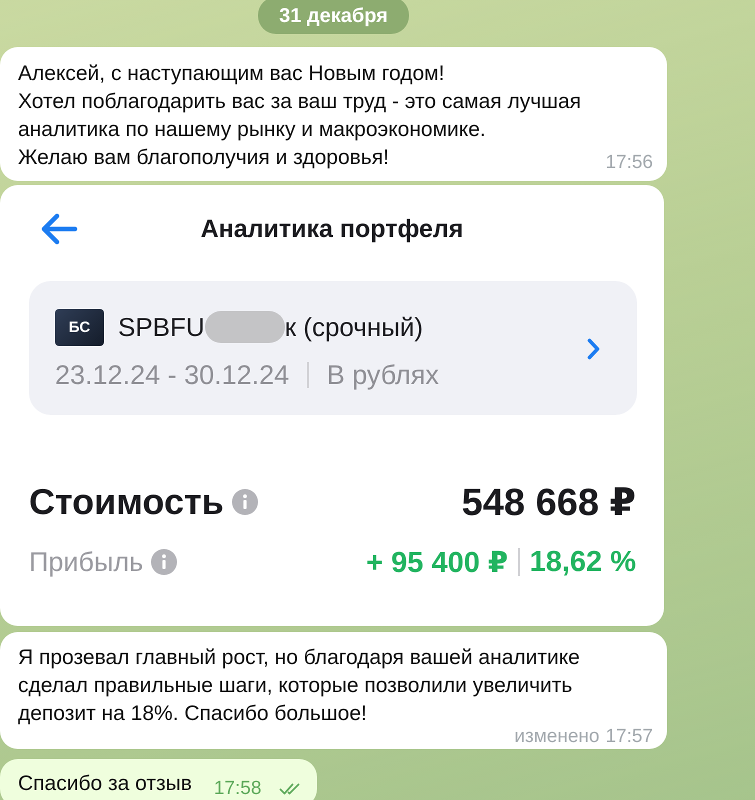 Image resolution: width=755 pixels, height=800 pixels. I want to click on screen-title: Аналитика портфеля, so click(332, 229).